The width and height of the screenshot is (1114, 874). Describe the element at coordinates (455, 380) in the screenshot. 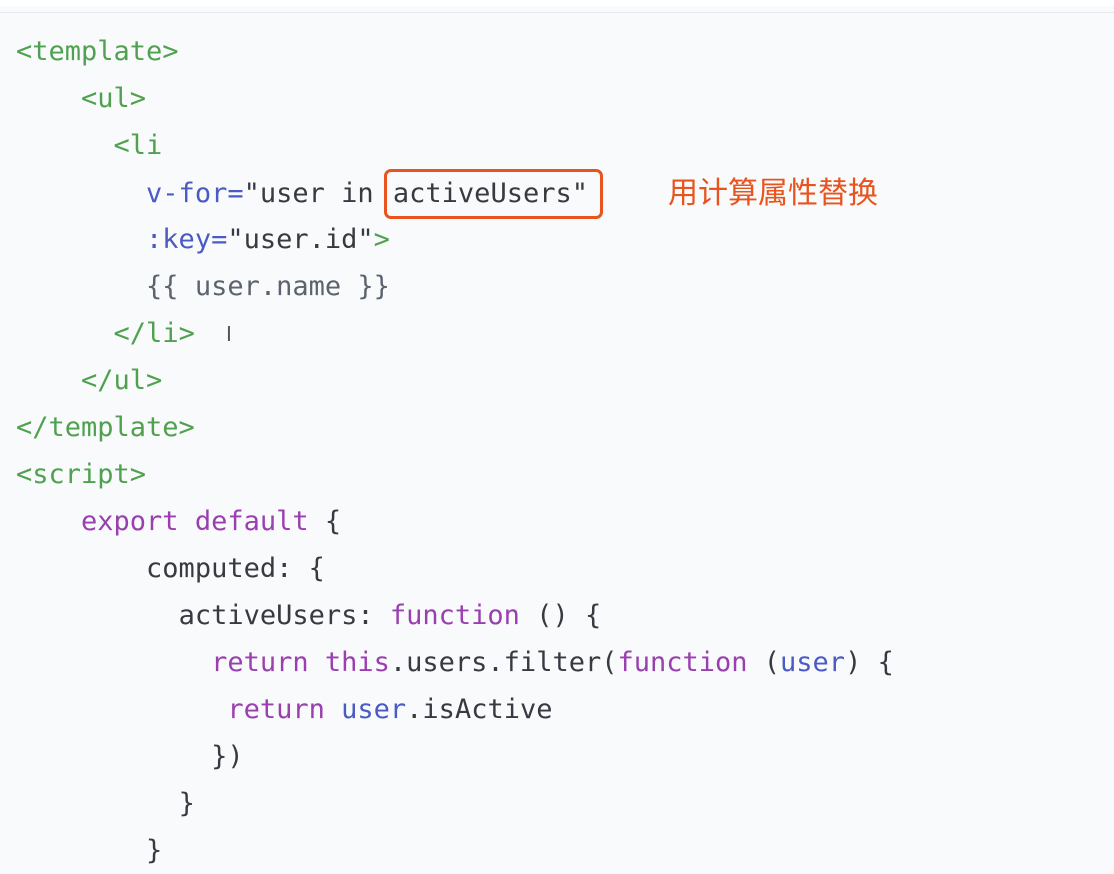

I see `code-line-8: </ul>` at that location.